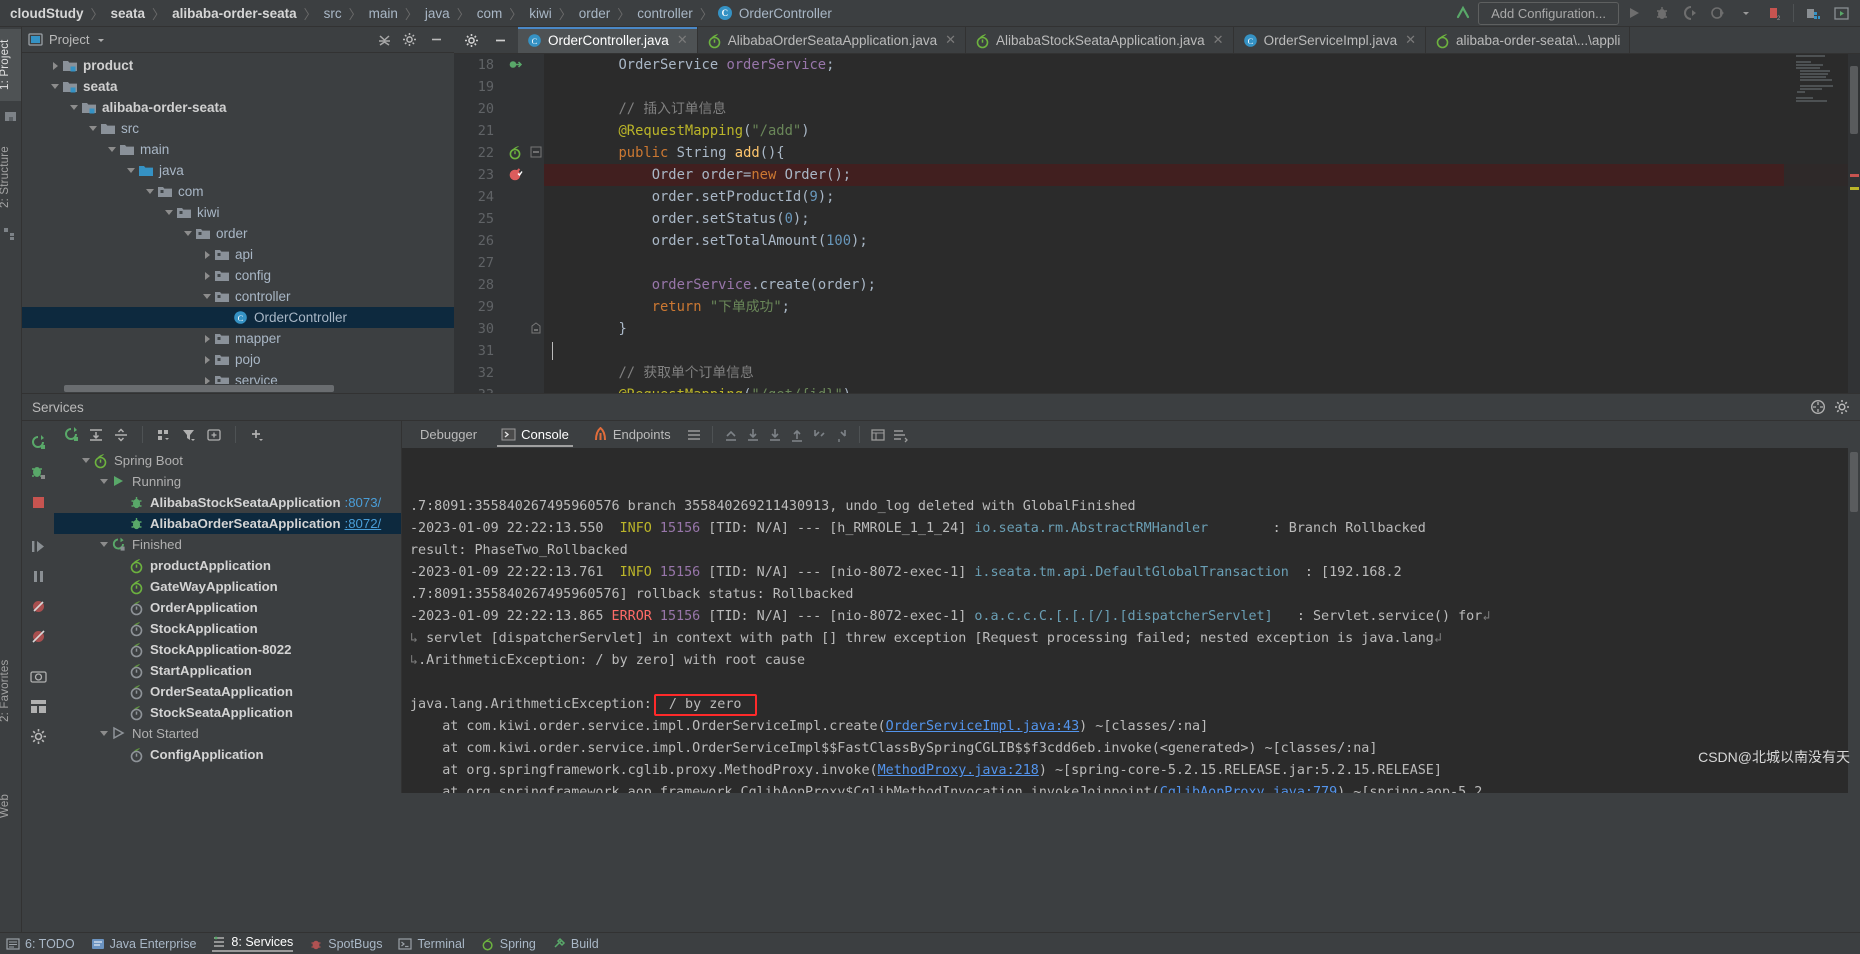  I want to click on ide-update-icon, so click(1463, 13).